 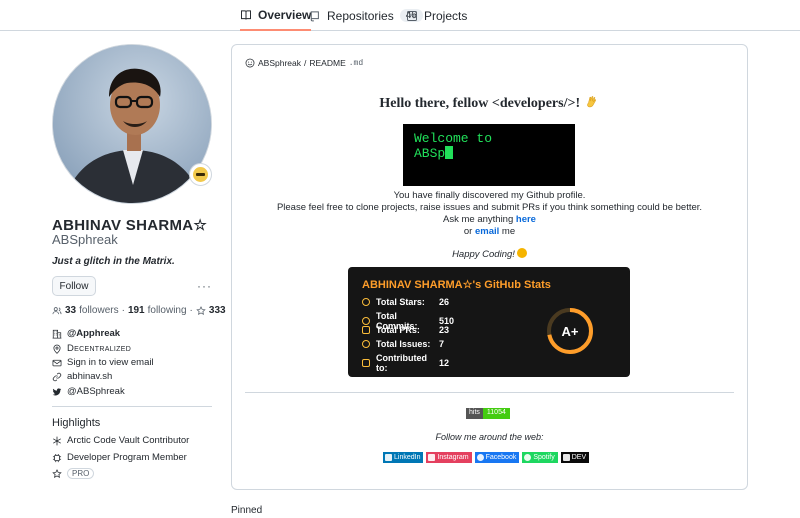 What do you see at coordinates (250, 63) in the screenshot?
I see `smiley-icon` at bounding box center [250, 63].